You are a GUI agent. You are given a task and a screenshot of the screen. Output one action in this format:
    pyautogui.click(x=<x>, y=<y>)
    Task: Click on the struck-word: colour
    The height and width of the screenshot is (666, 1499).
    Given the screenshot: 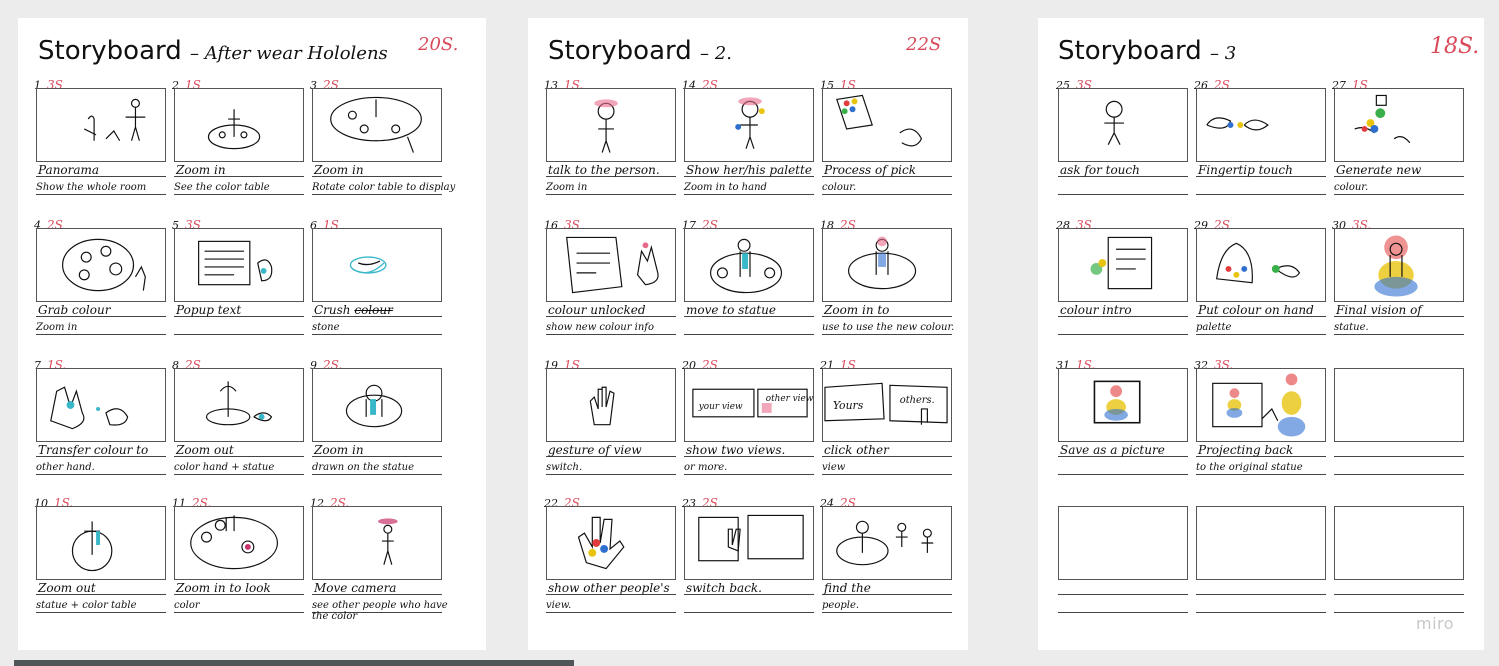 What is the action you would take?
    pyautogui.click(x=373, y=310)
    